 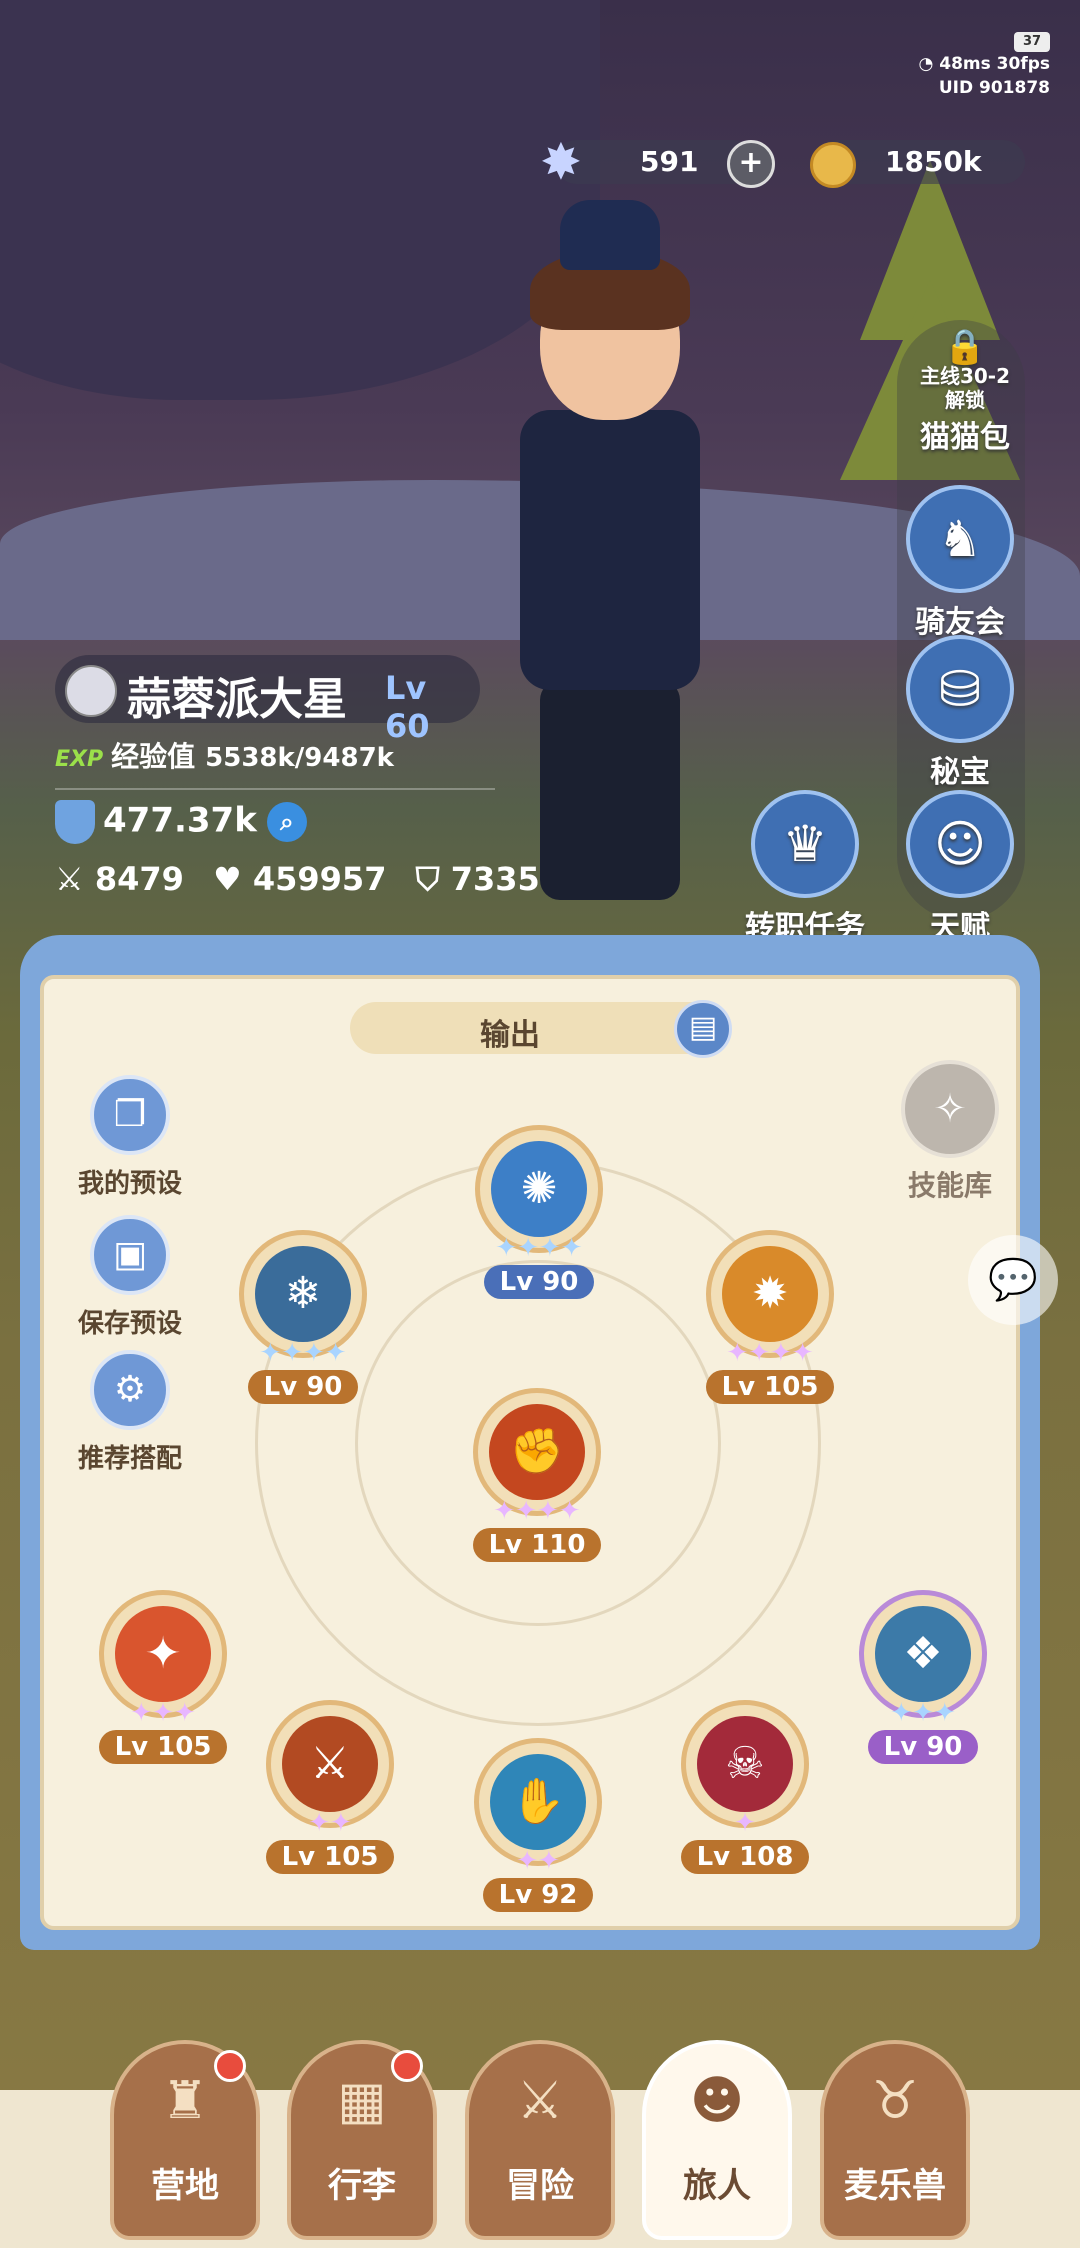 What do you see at coordinates (286, 822) in the screenshot?
I see `search-icon: ⌕` at bounding box center [286, 822].